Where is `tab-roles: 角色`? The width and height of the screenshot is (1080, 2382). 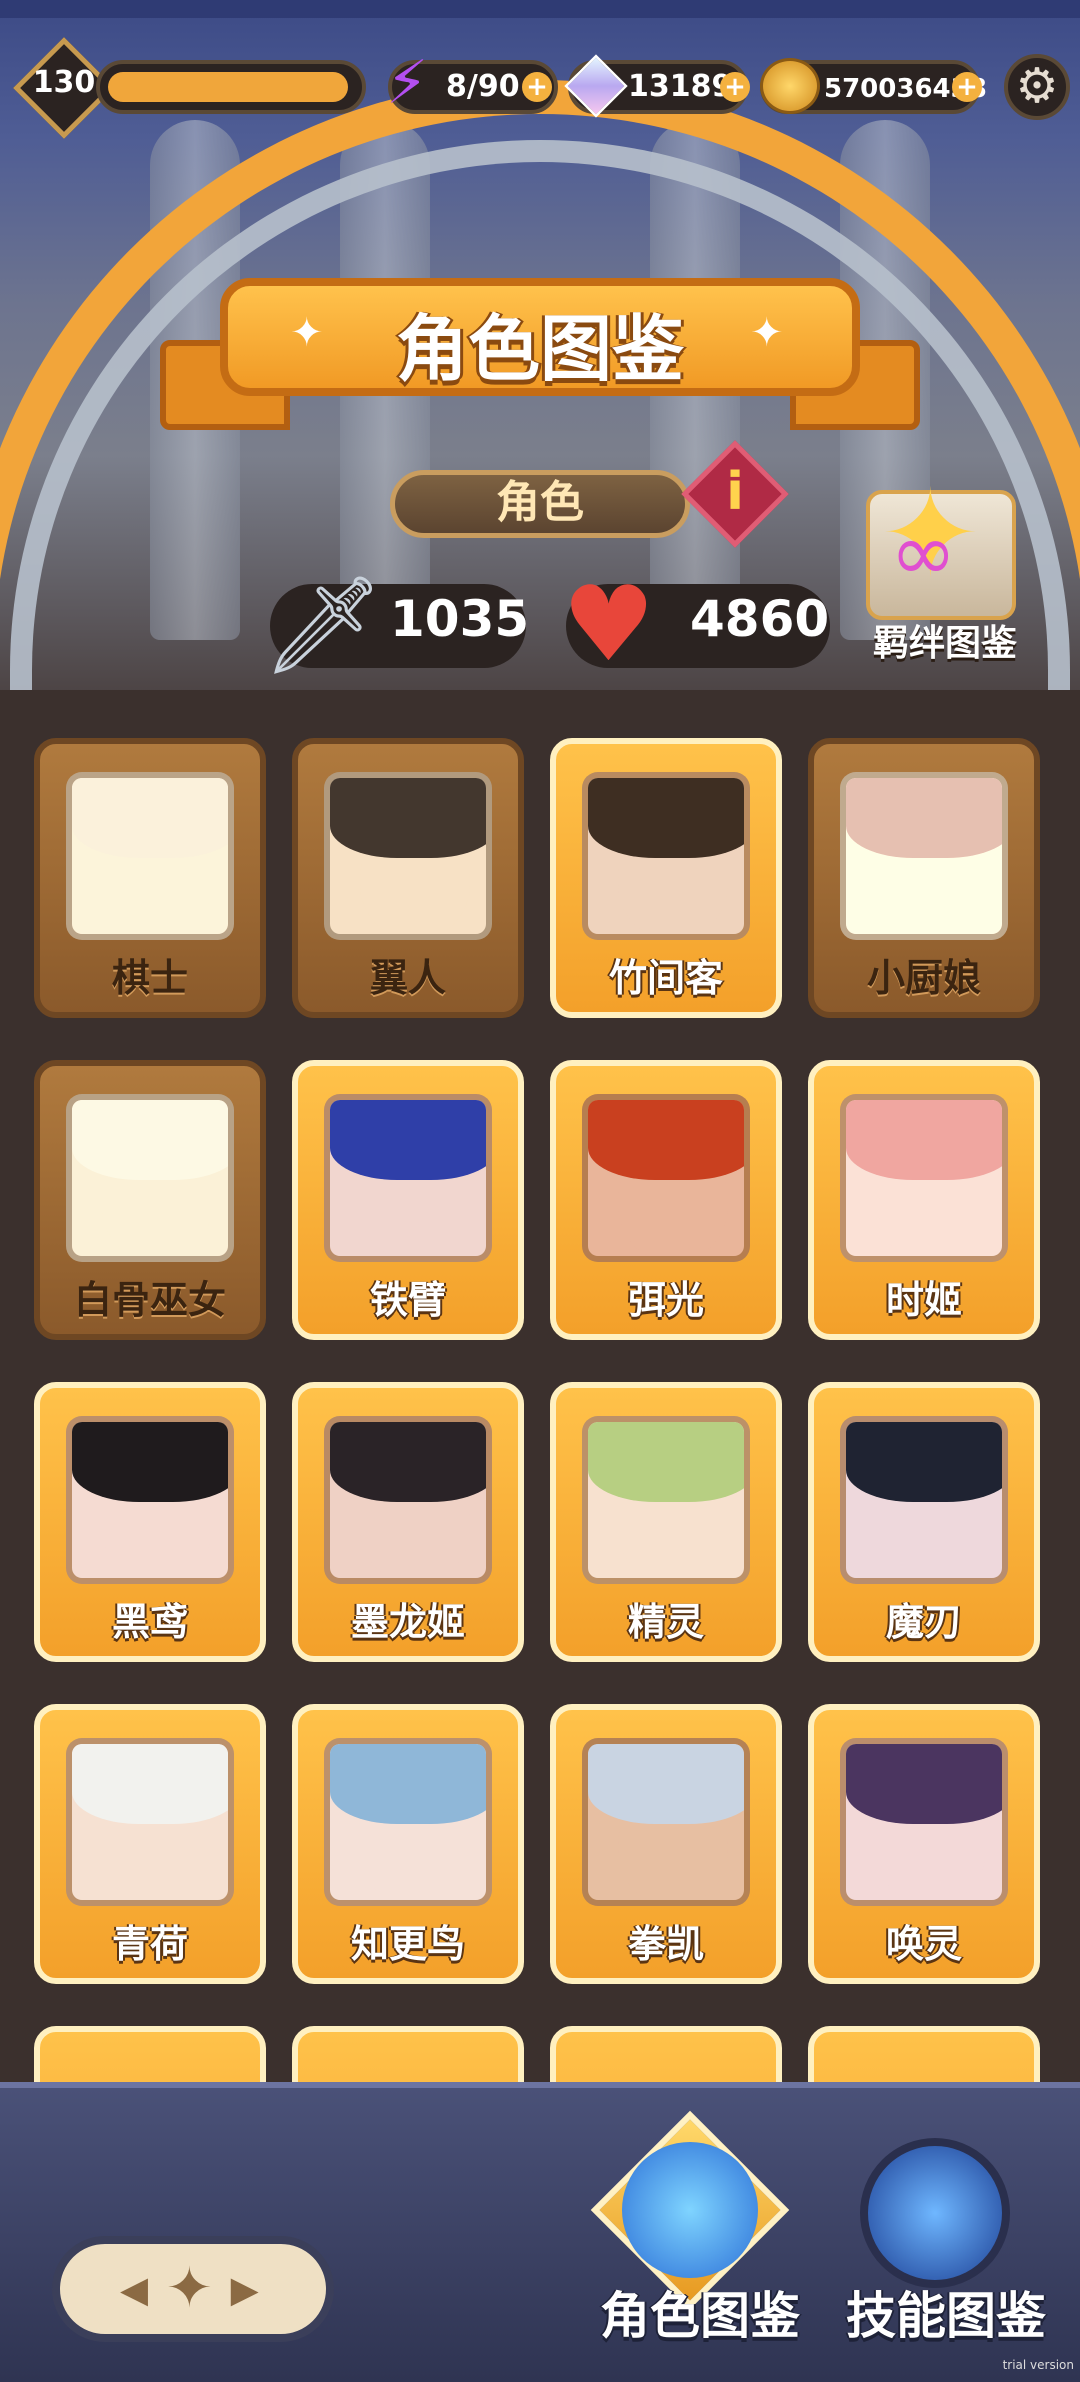 tab-roles: 角色 is located at coordinates (540, 504).